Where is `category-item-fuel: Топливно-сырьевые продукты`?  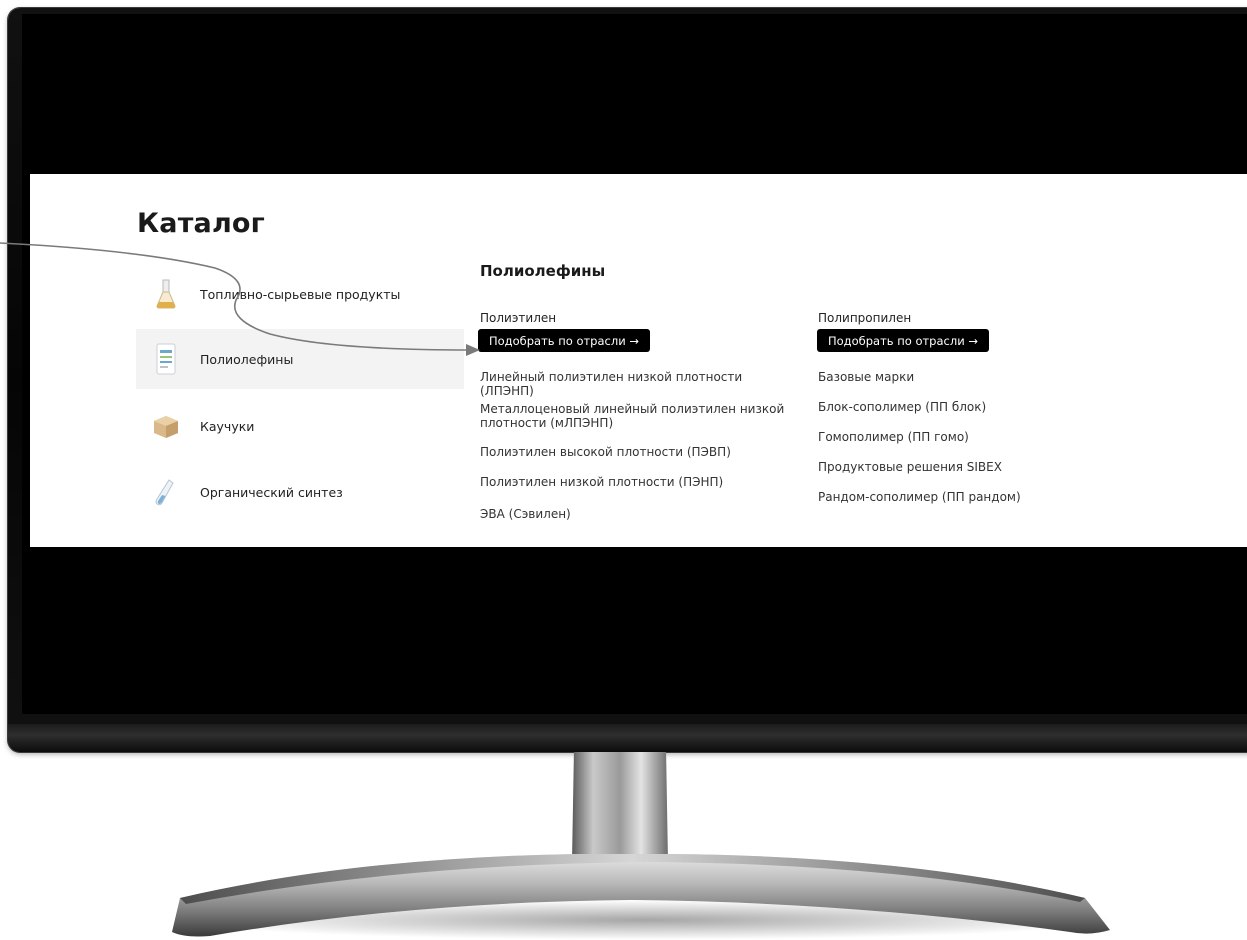
category-item-fuel: Топливно-сырьевые продукты is located at coordinates (300, 294).